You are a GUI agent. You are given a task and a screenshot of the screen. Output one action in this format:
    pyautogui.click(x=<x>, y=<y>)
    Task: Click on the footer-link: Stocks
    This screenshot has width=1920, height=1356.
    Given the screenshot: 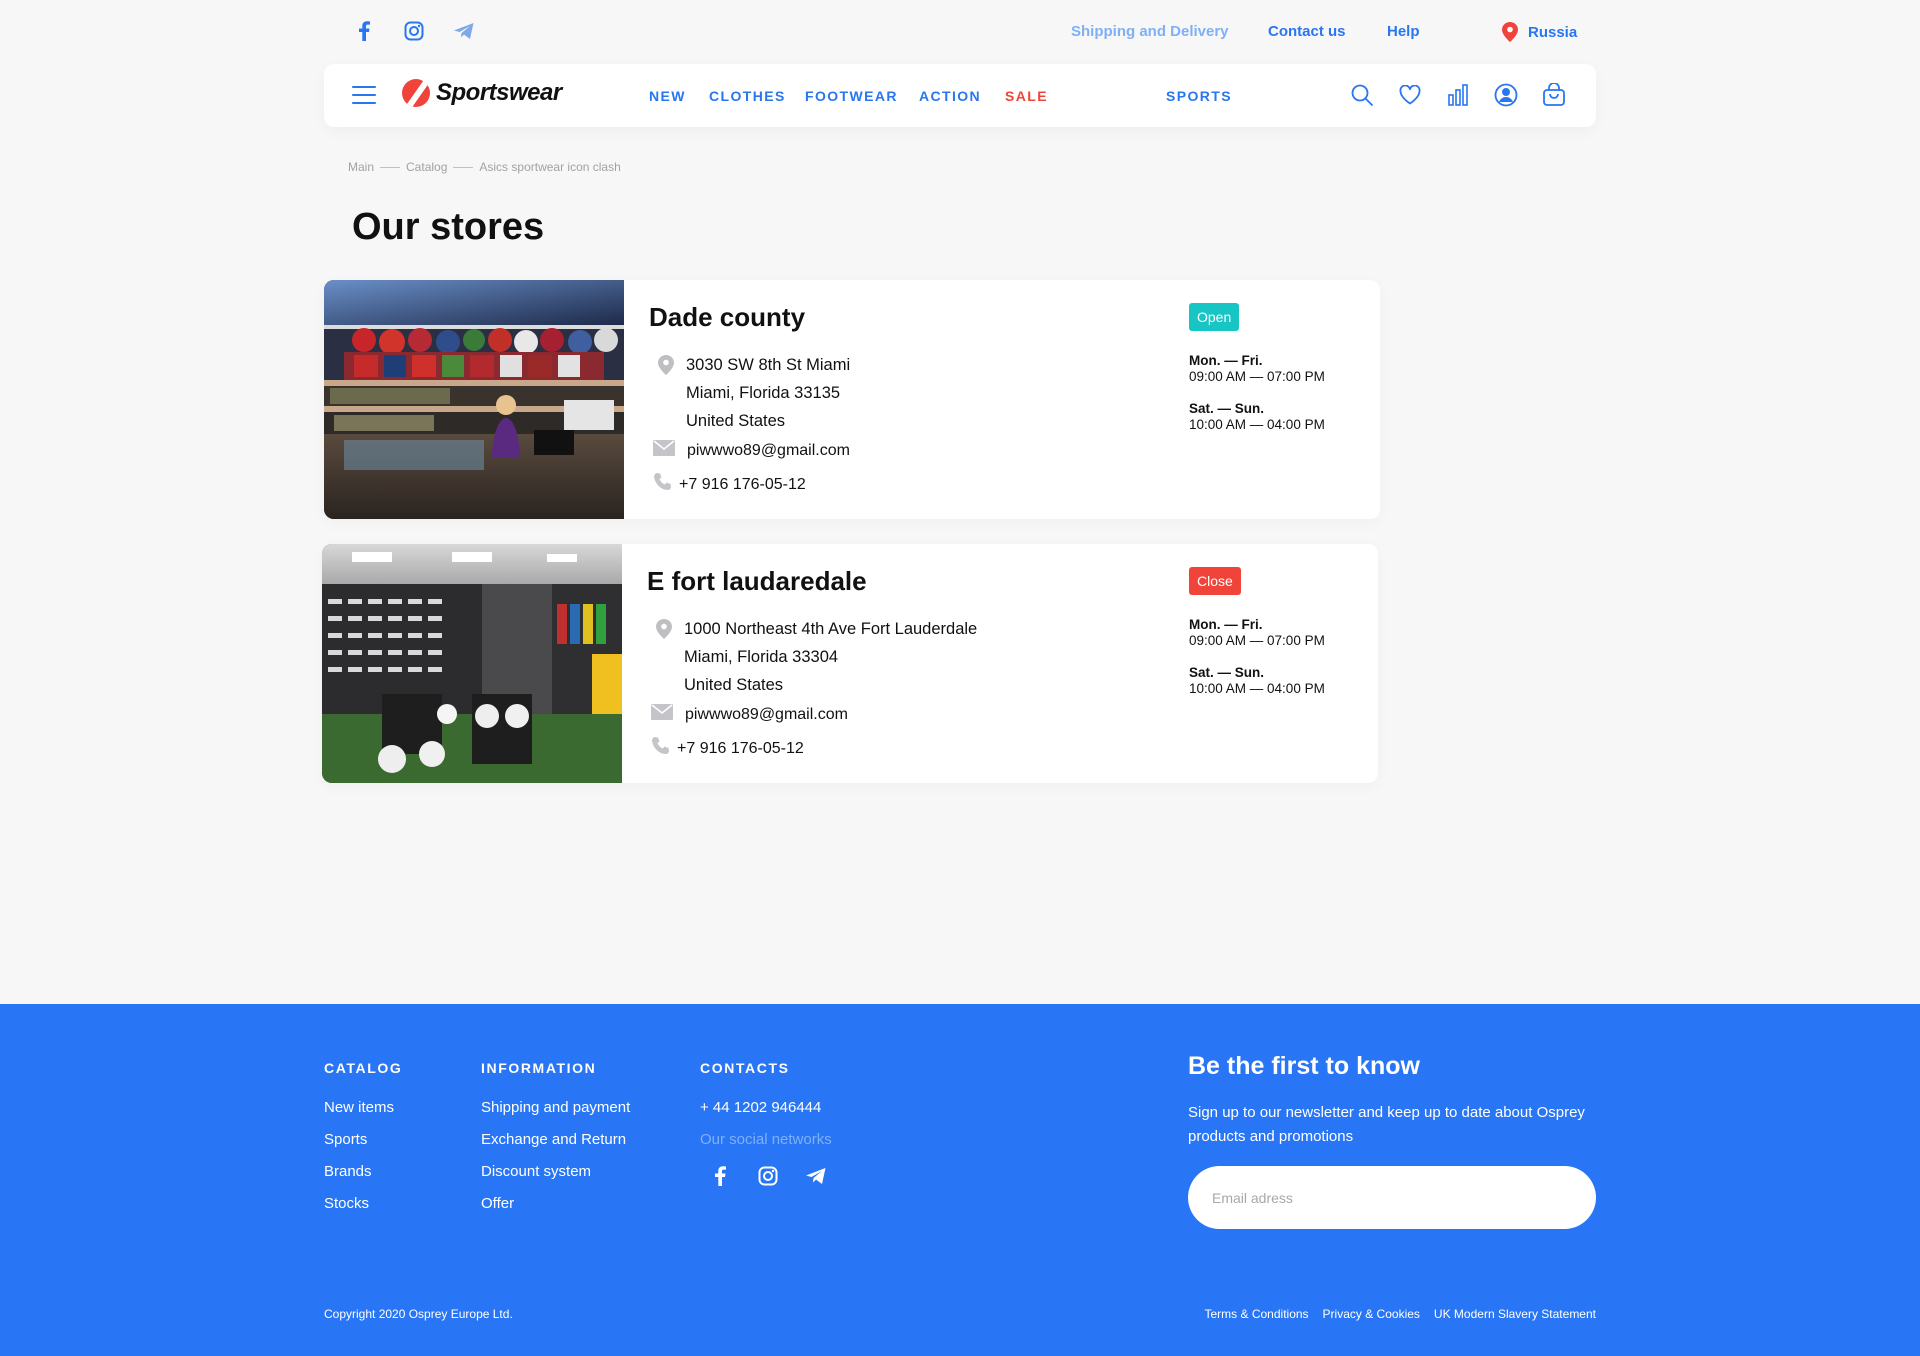 What is the action you would take?
    pyautogui.click(x=363, y=1204)
    